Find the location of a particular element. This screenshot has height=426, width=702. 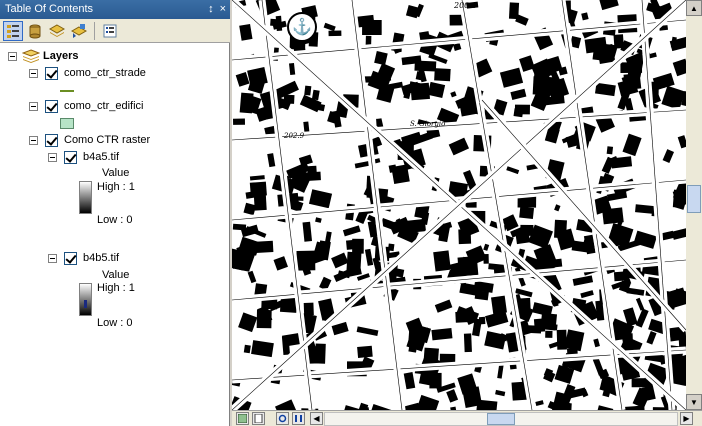

legend-value-title: Value is located at coordinates (116, 173).